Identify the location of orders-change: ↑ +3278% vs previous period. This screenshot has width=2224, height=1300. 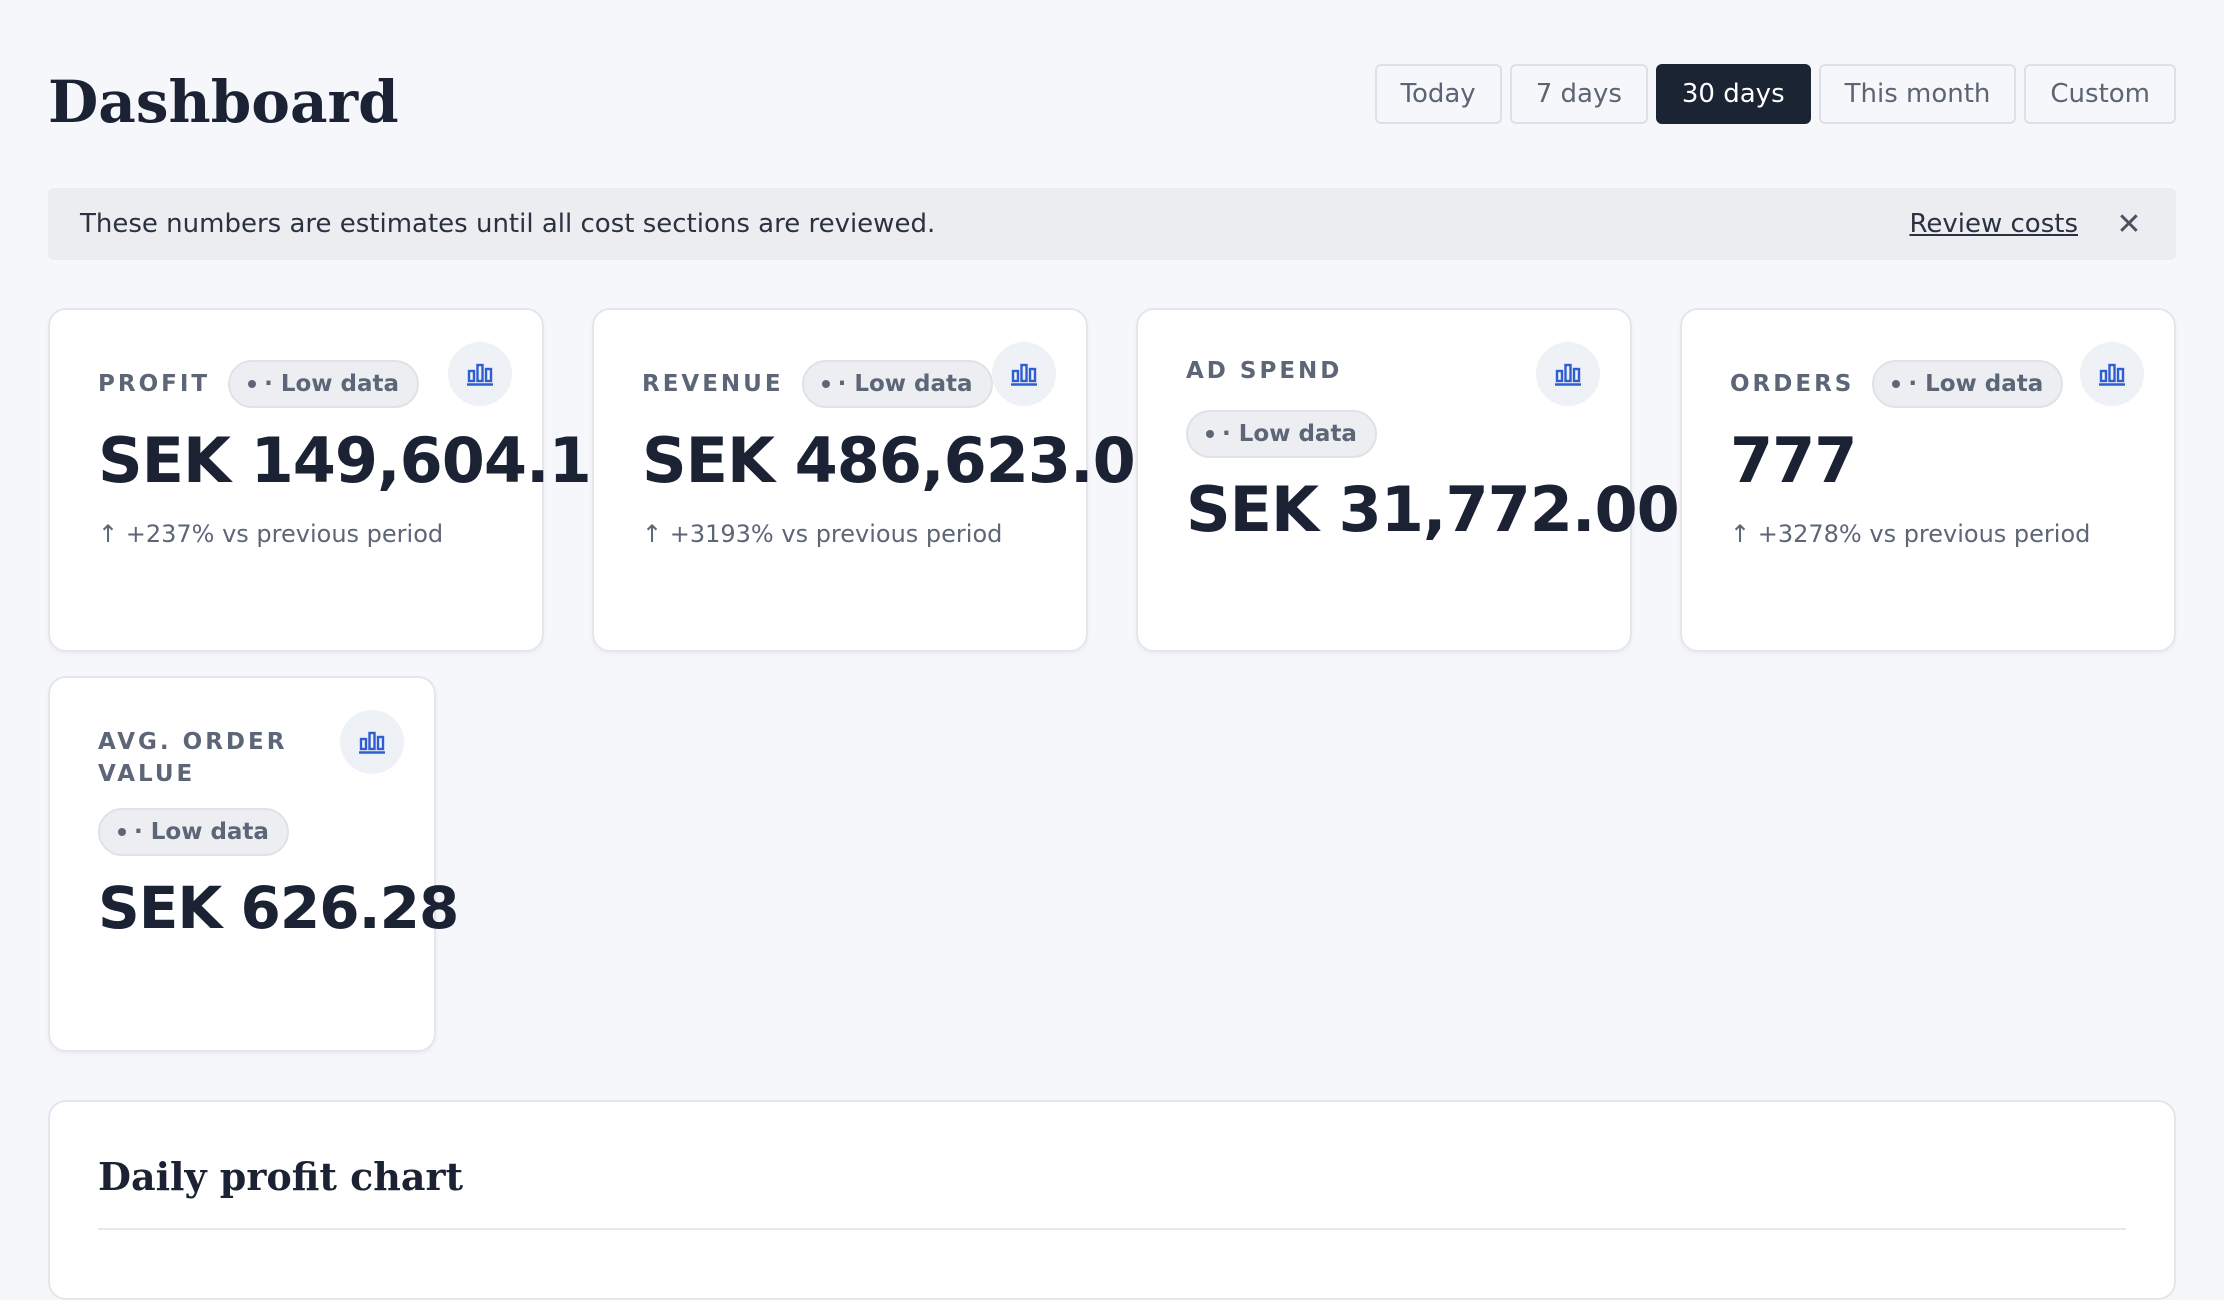
(1910, 534).